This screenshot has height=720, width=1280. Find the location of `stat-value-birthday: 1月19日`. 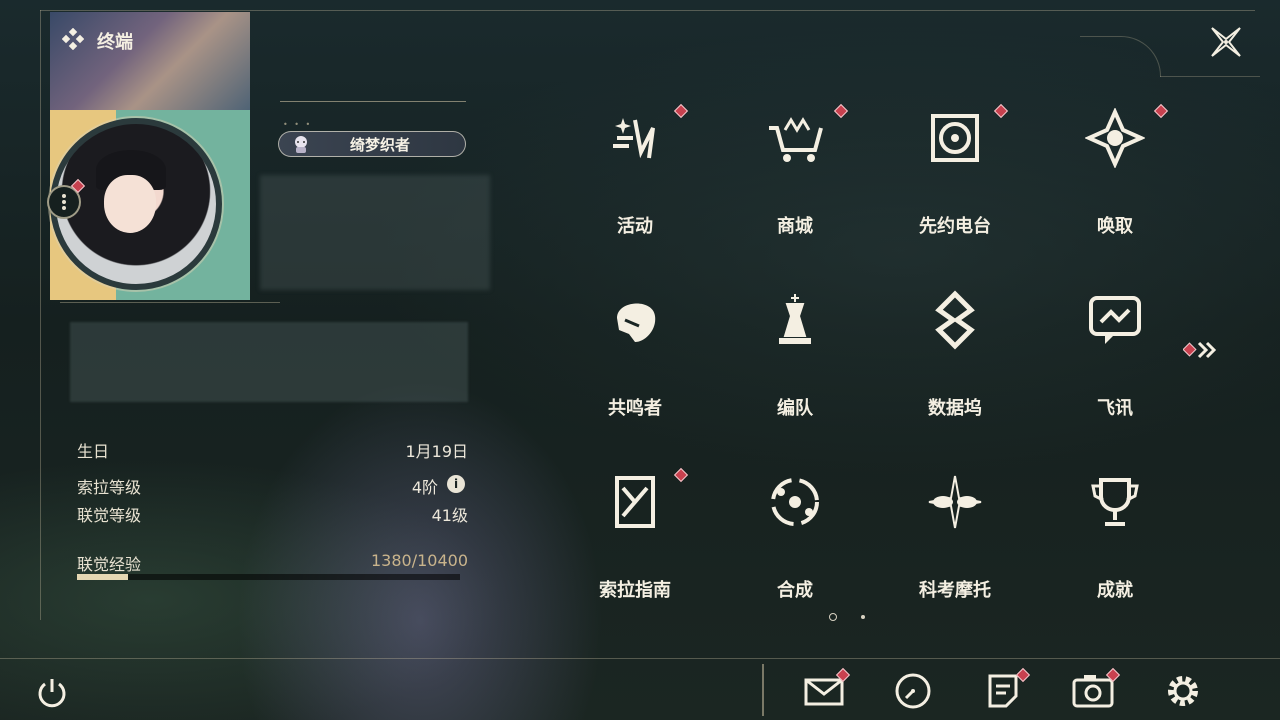

stat-value-birthday: 1月19日 is located at coordinates (436, 451).